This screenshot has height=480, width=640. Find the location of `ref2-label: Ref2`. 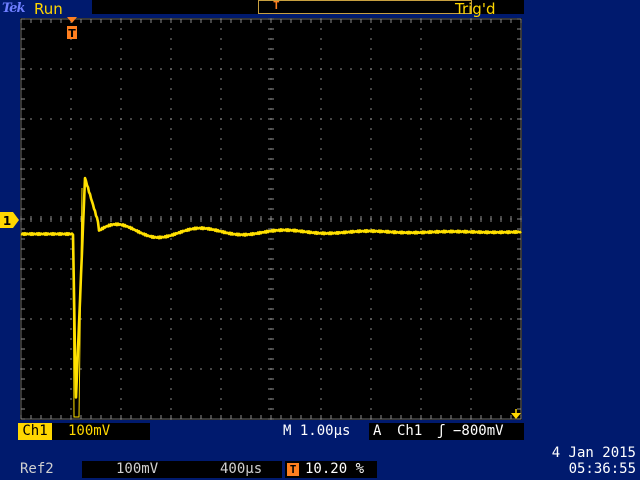

ref2-label: Ref2 is located at coordinates (37, 469).